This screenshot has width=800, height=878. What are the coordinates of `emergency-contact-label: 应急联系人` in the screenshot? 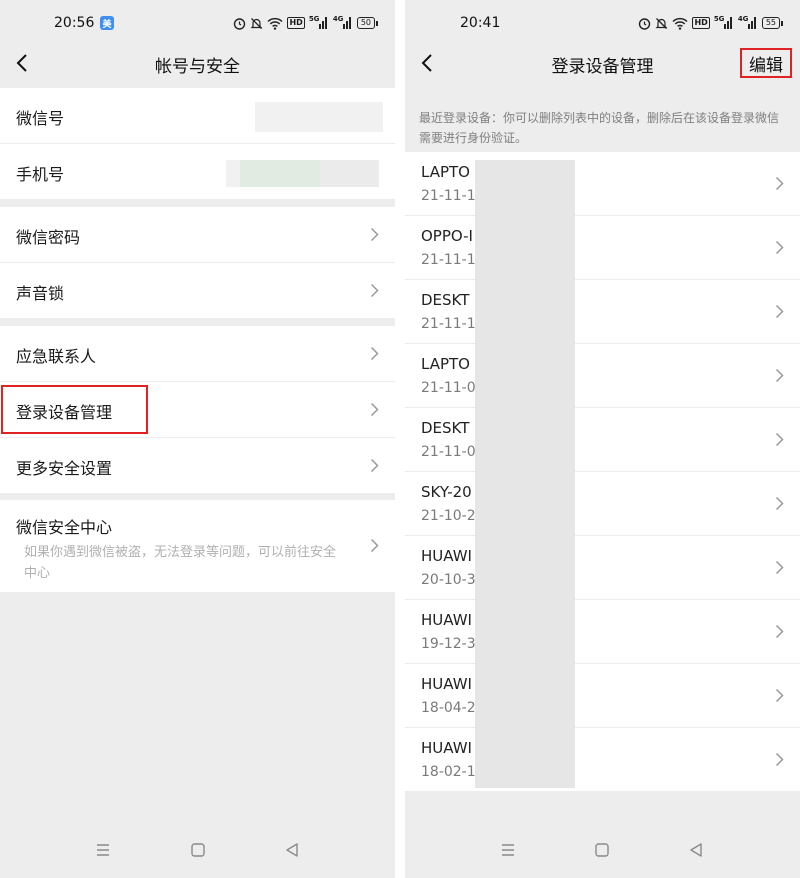 It's located at (56, 356).